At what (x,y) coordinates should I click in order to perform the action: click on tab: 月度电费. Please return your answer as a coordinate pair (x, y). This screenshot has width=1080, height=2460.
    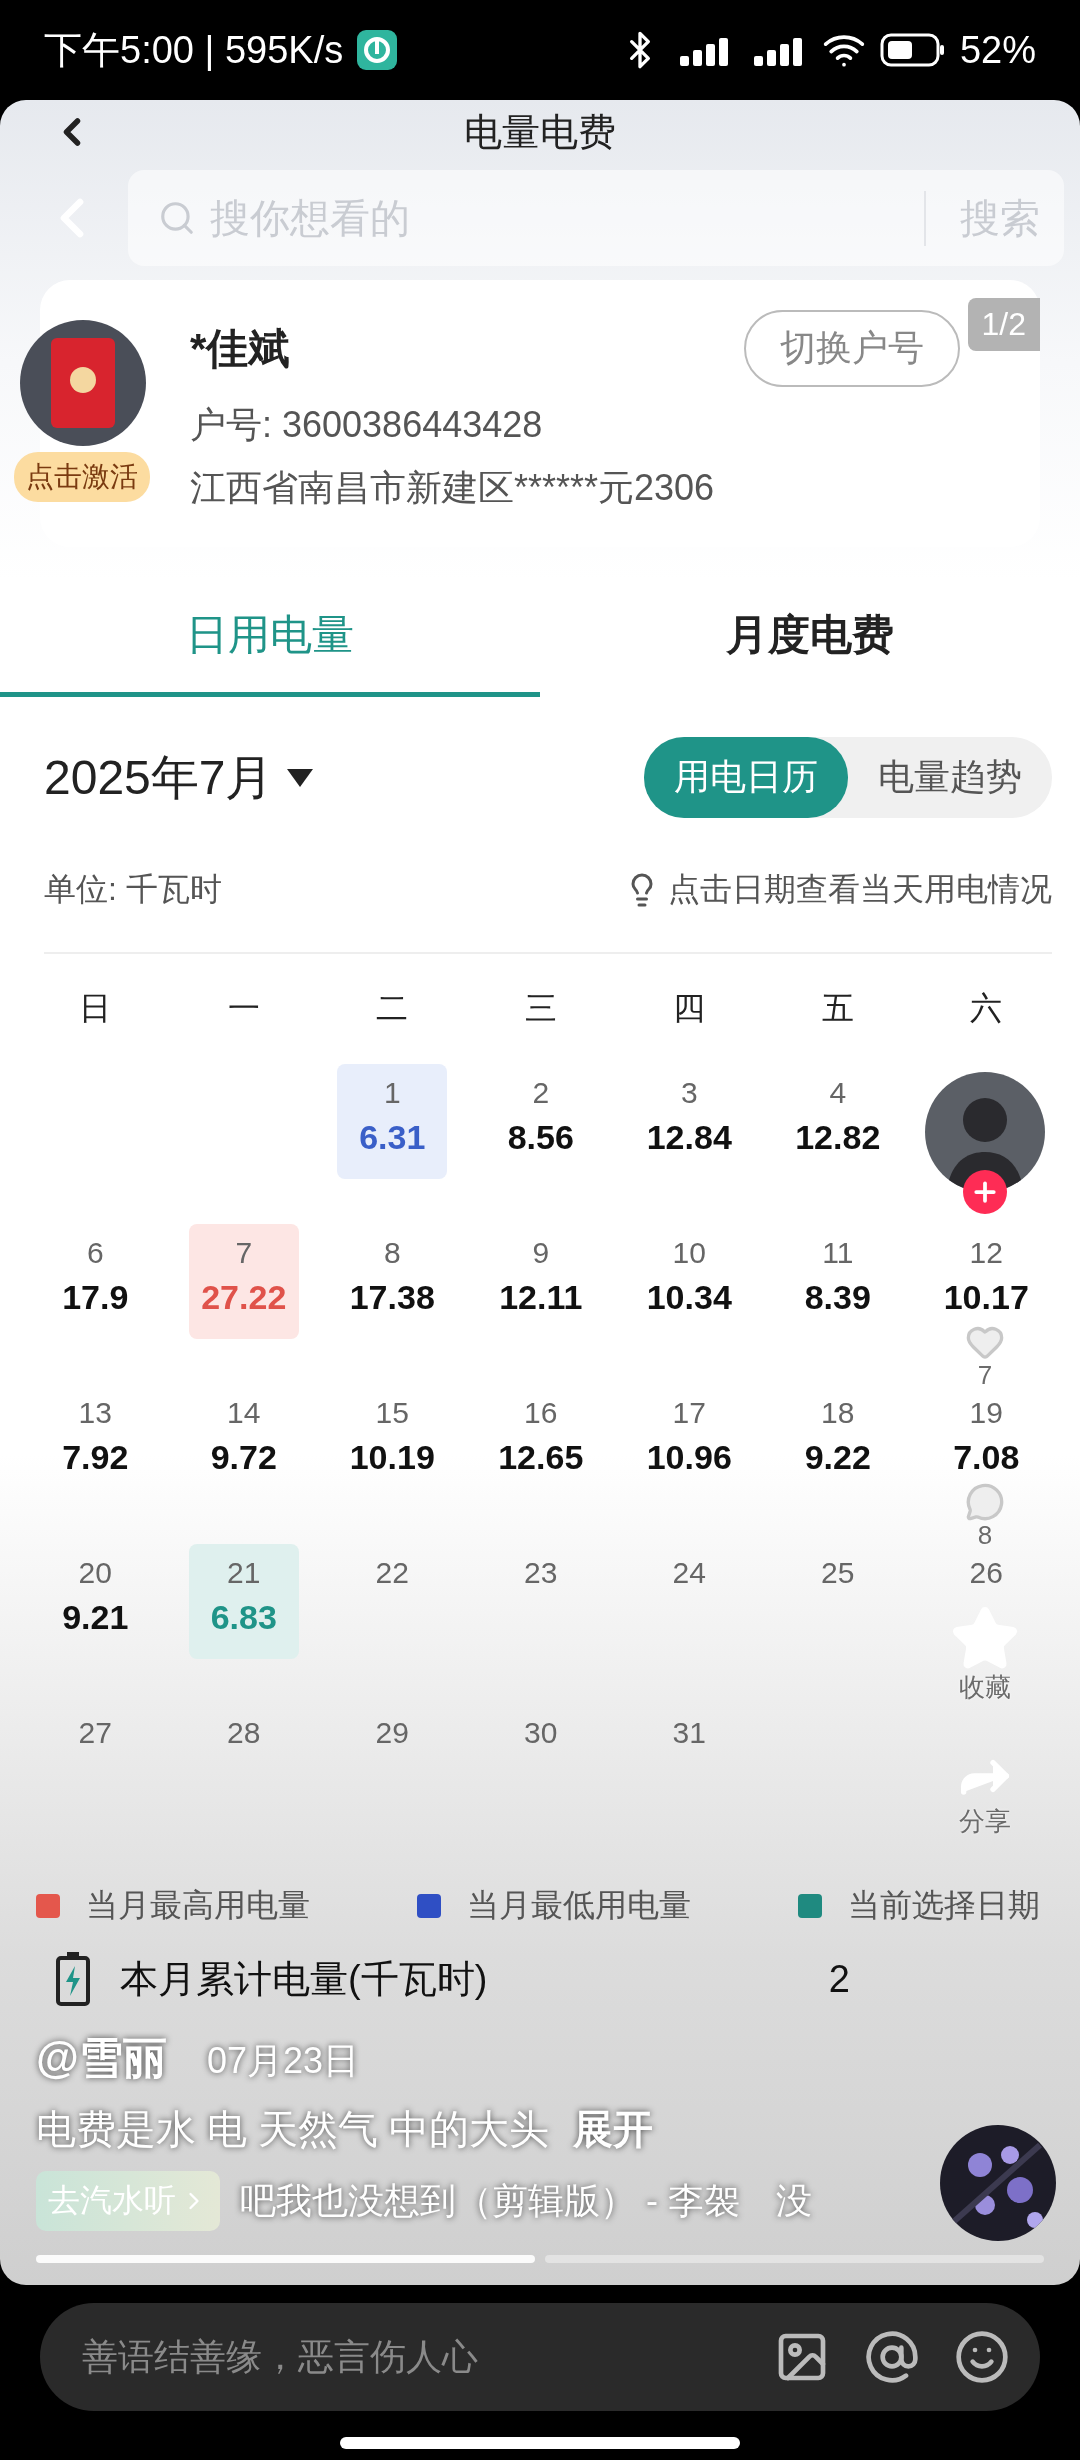
    Looking at the image, I should click on (810, 637).